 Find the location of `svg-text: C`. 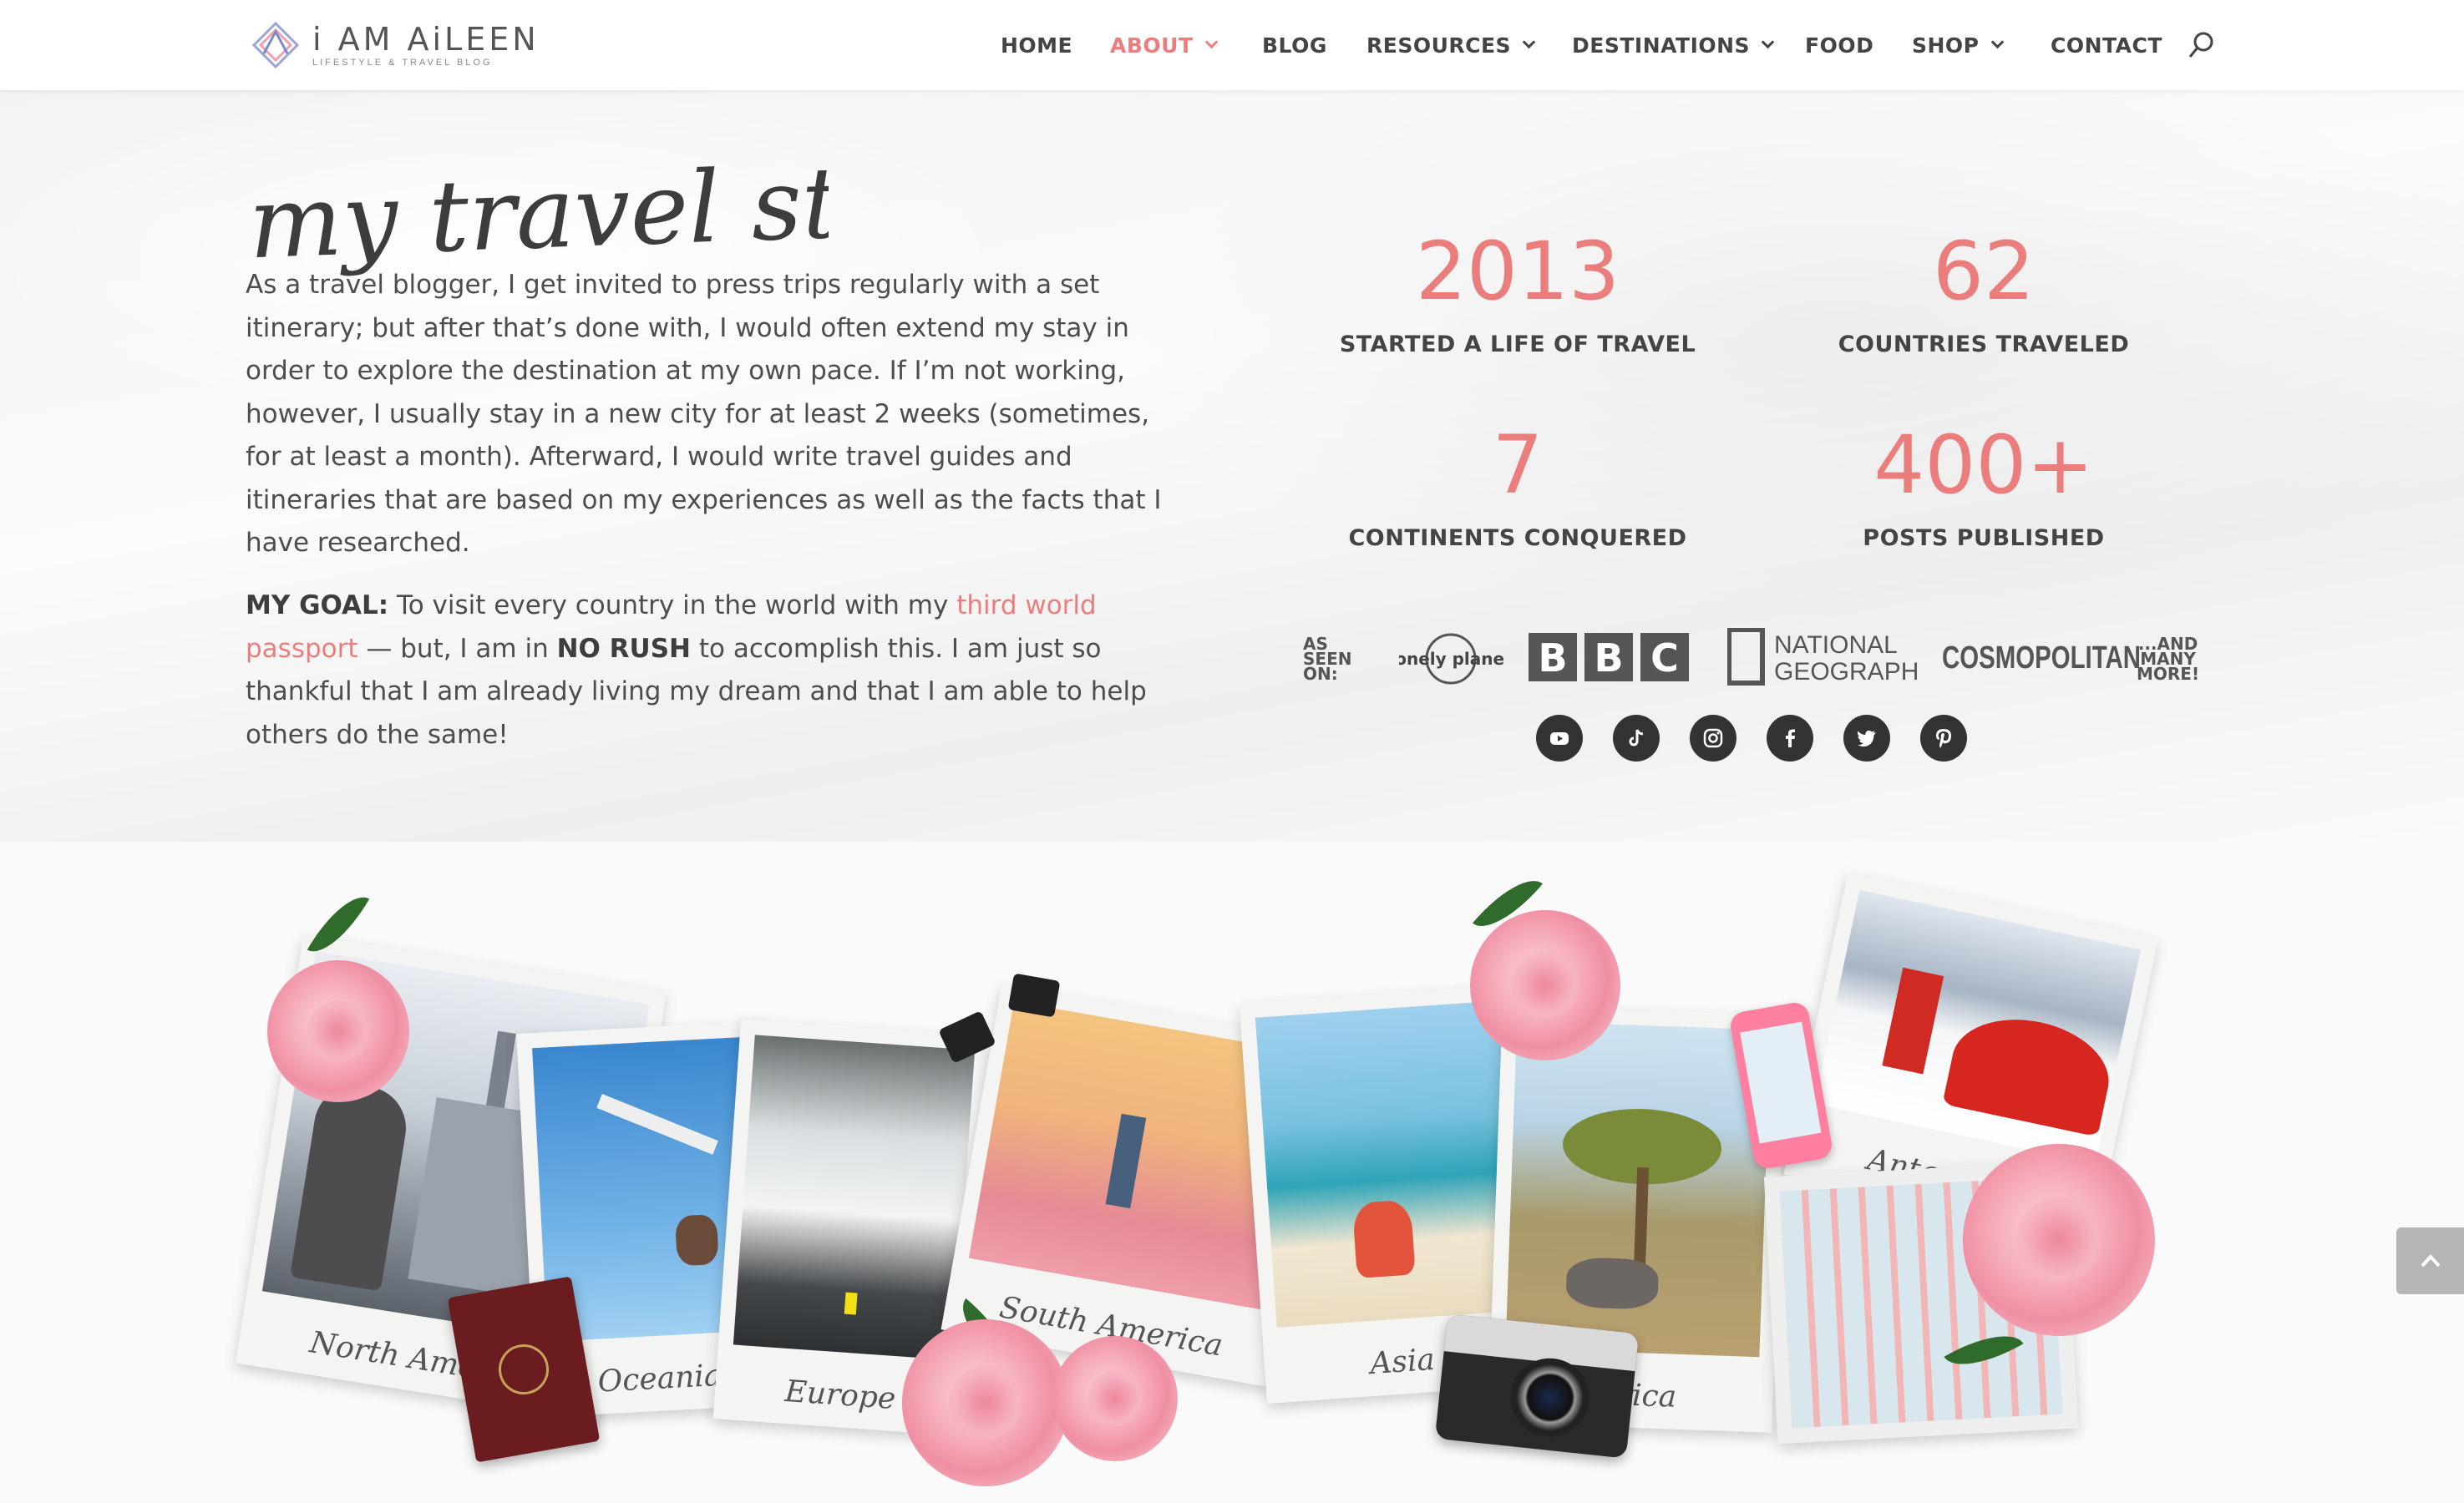

svg-text: C is located at coordinates (1665, 658).